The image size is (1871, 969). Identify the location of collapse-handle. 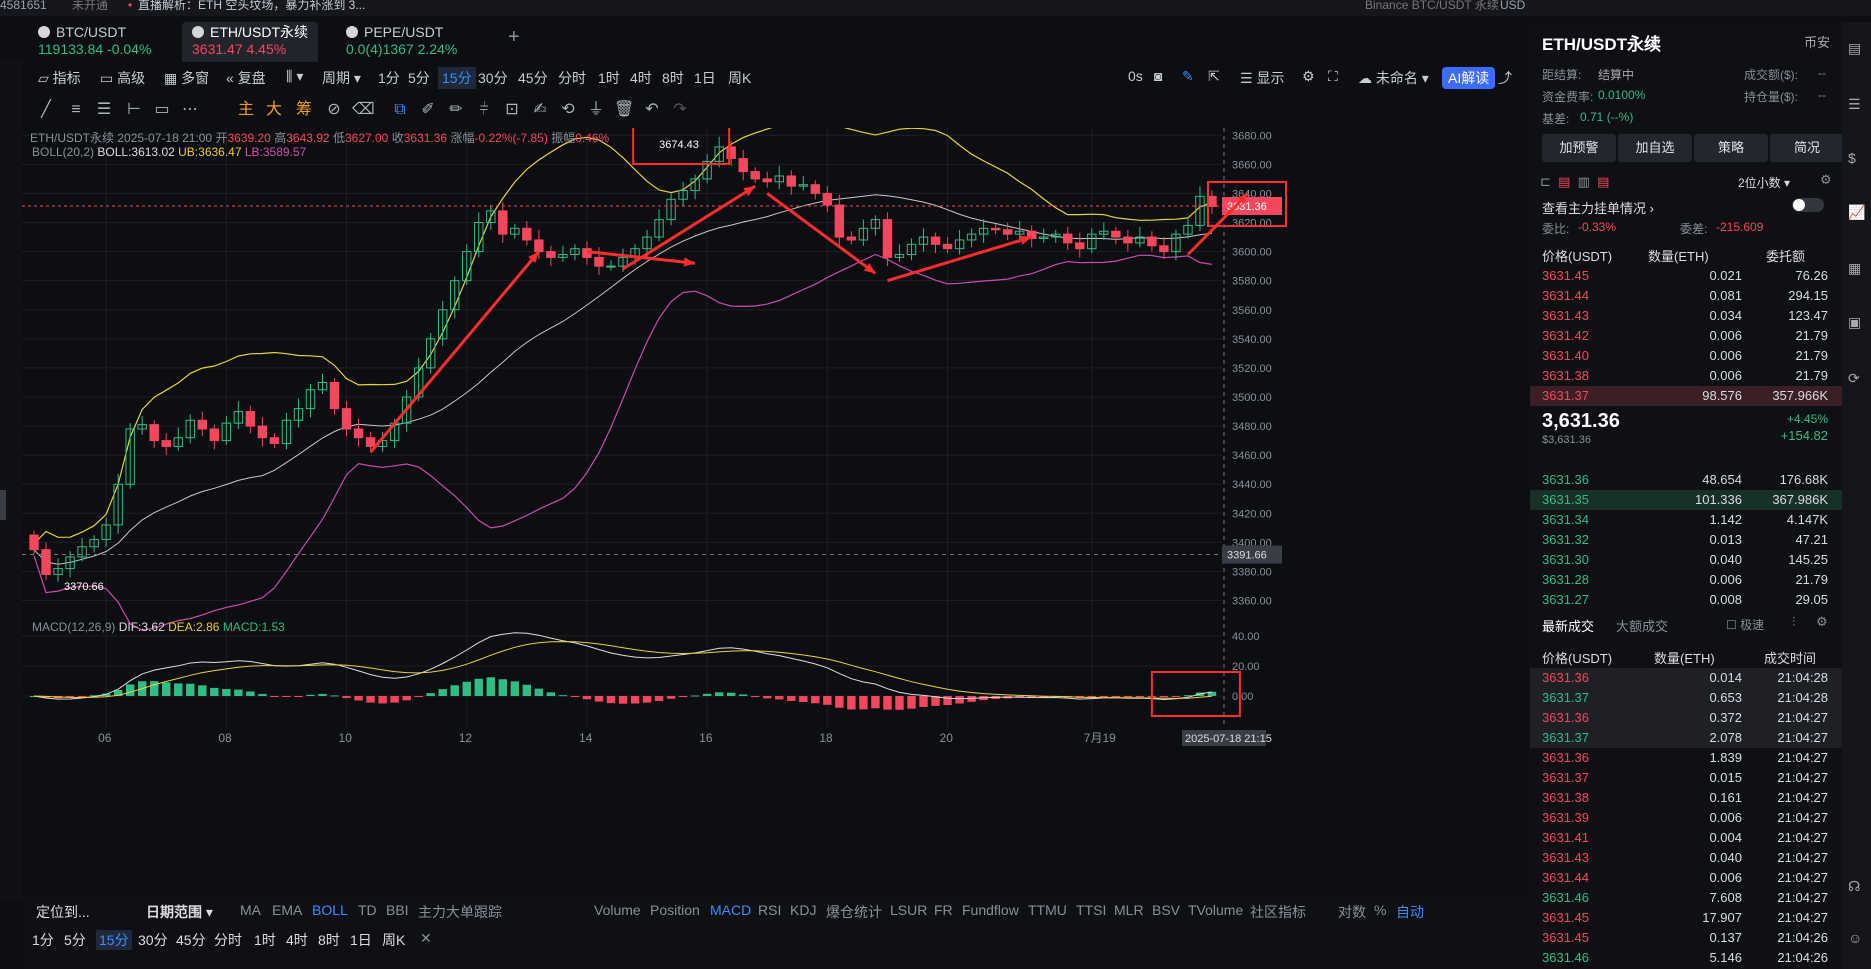
(3, 505).